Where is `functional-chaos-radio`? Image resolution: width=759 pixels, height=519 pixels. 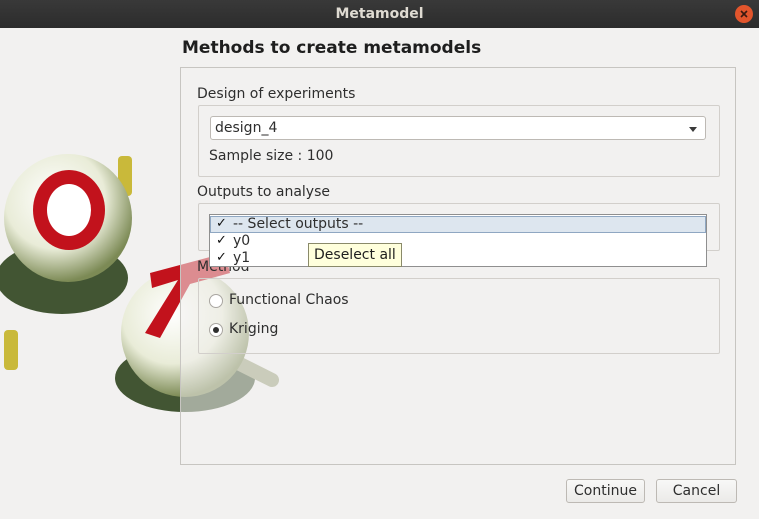
functional-chaos-radio is located at coordinates (216, 301).